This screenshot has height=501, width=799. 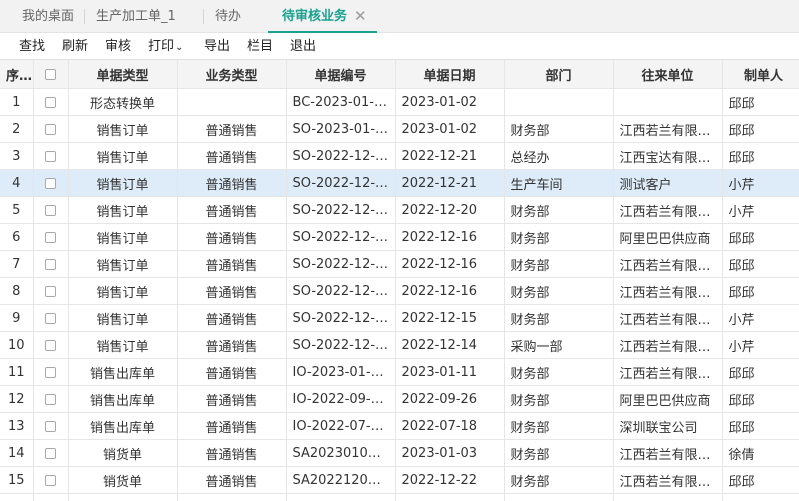 What do you see at coordinates (75, 44) in the screenshot?
I see `refresh-button: 刷新` at bounding box center [75, 44].